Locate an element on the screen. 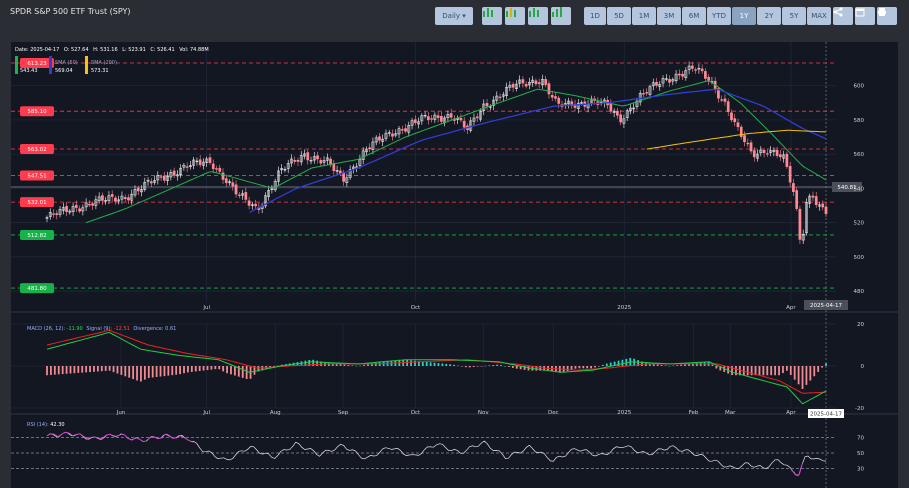 The image size is (909, 488). calendar-icon is located at coordinates (865, 16).